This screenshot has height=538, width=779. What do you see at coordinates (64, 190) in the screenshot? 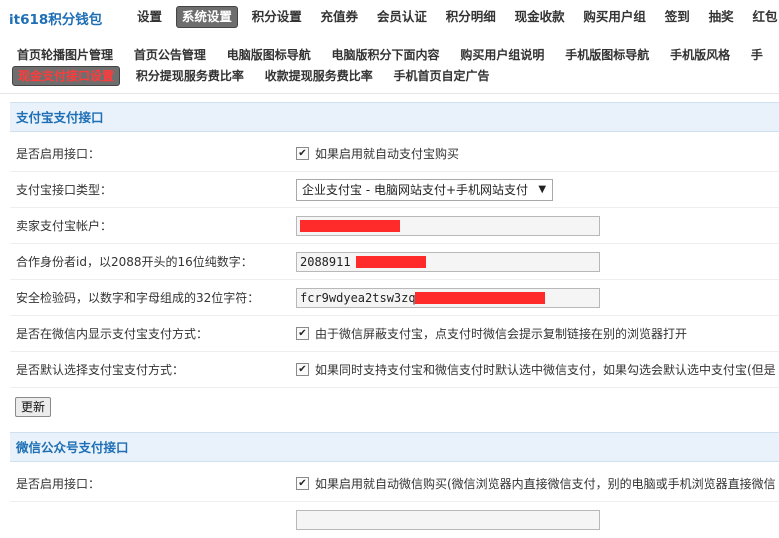
I see `alipay-type-label: 支付宝接口类型：` at bounding box center [64, 190].